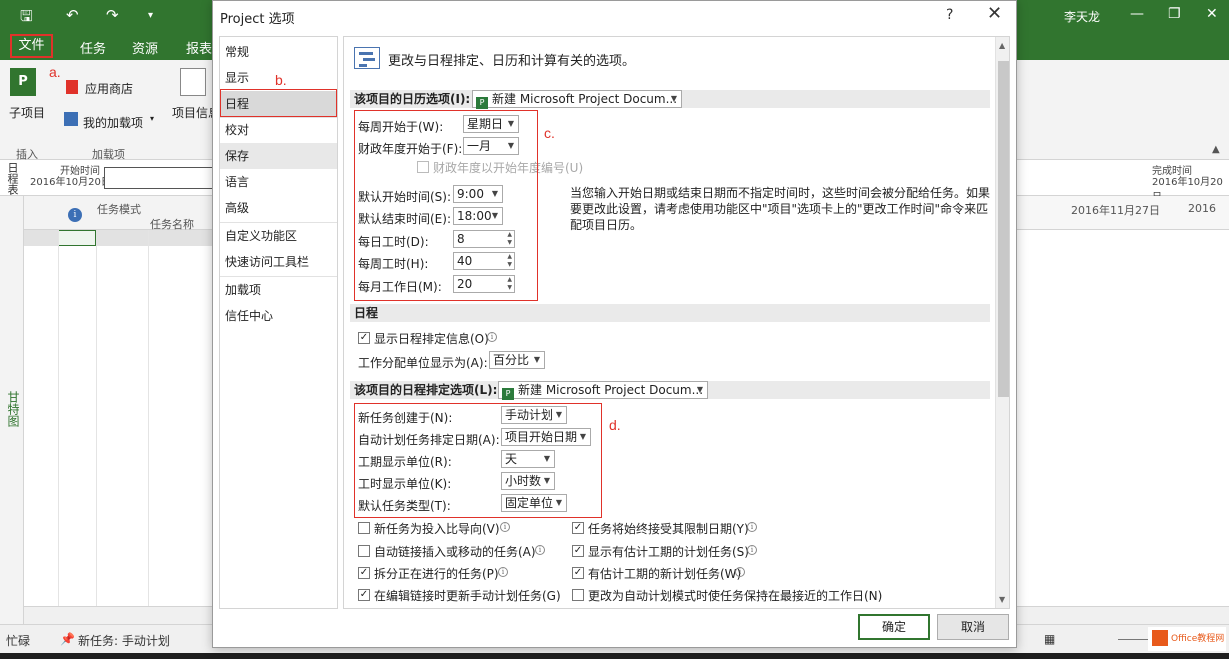 This screenshot has width=1229, height=659. Describe the element at coordinates (665, 574) in the screenshot. I see `new-estimated-label: 有估计工期的新计划任务(W)` at that location.